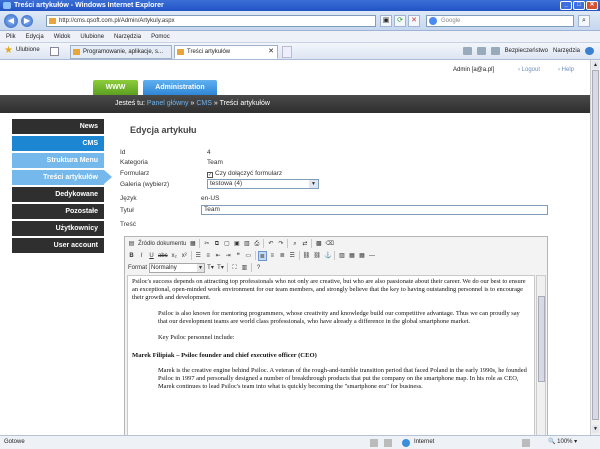 Image resolution: width=600 pixels, height=449 pixels. I want to click on align-left-icon: ≣, so click(262, 255).